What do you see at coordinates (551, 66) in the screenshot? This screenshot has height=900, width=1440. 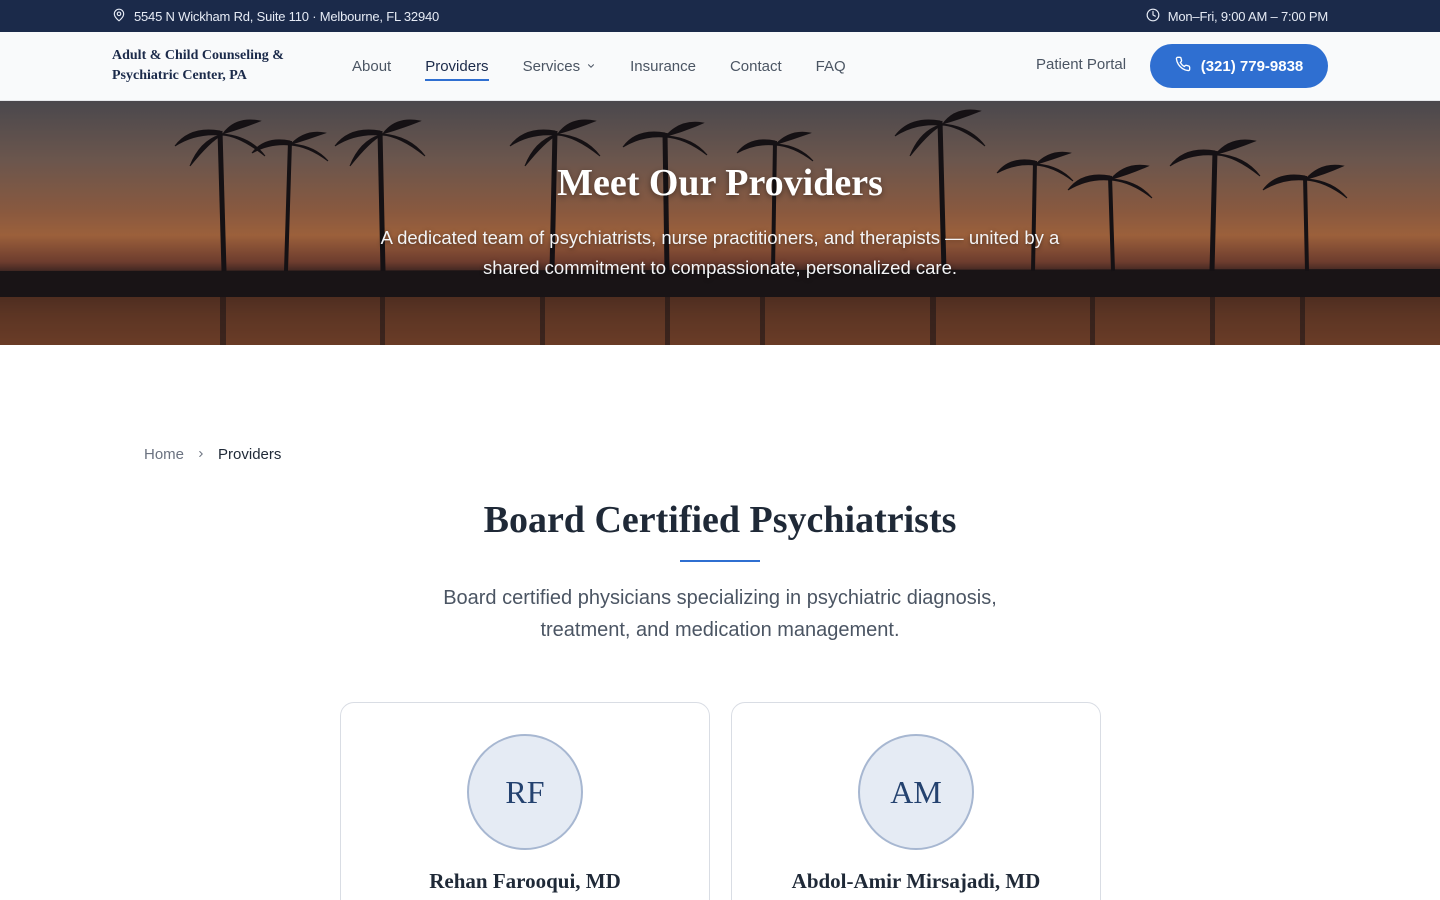 I see `nav-services-label: Services` at bounding box center [551, 66].